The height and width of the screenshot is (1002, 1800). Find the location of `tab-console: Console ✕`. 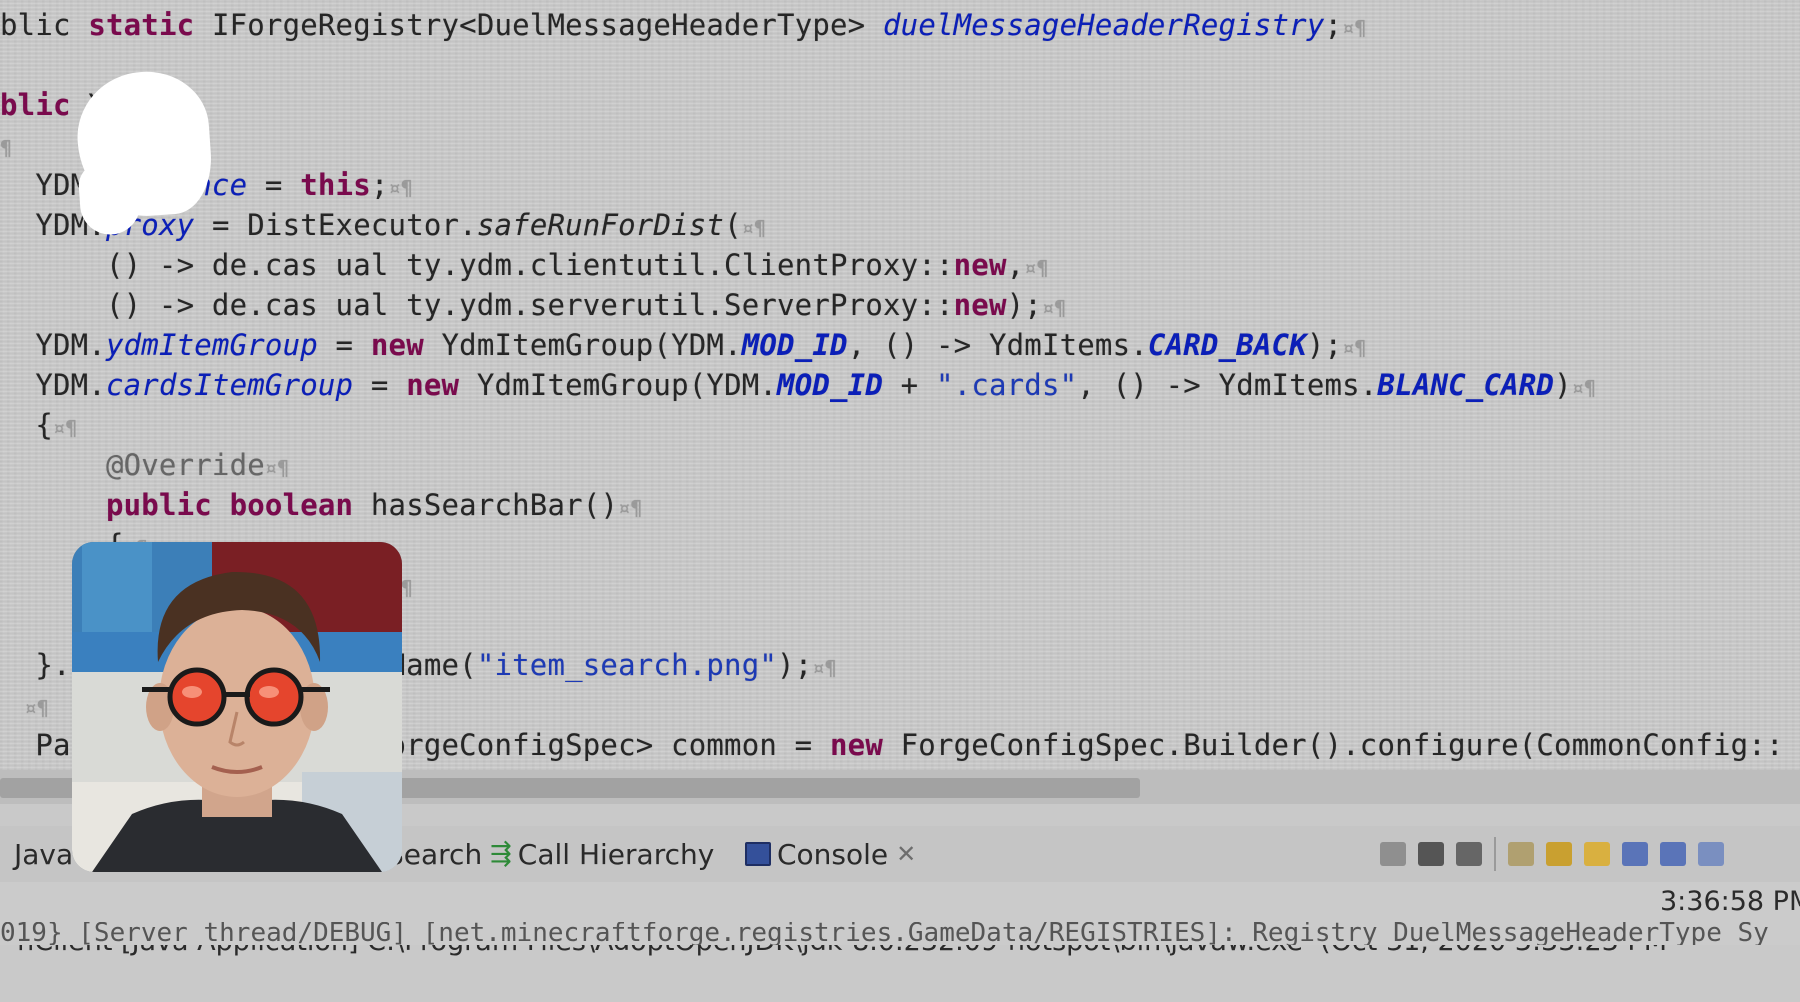

tab-console: Console ✕ is located at coordinates (830, 854).